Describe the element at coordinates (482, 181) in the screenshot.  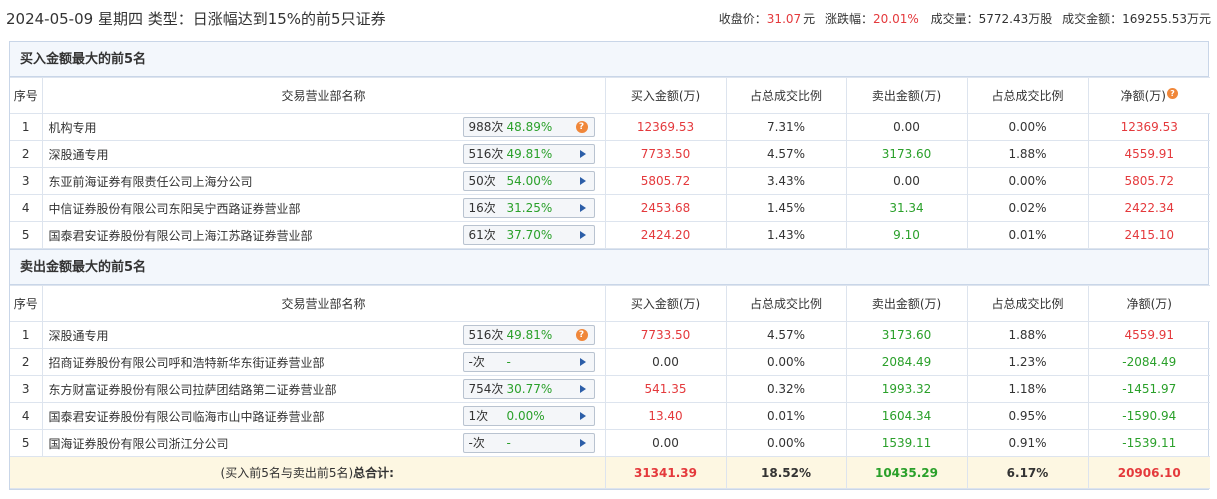
I see `appearance-count: 50次` at that location.